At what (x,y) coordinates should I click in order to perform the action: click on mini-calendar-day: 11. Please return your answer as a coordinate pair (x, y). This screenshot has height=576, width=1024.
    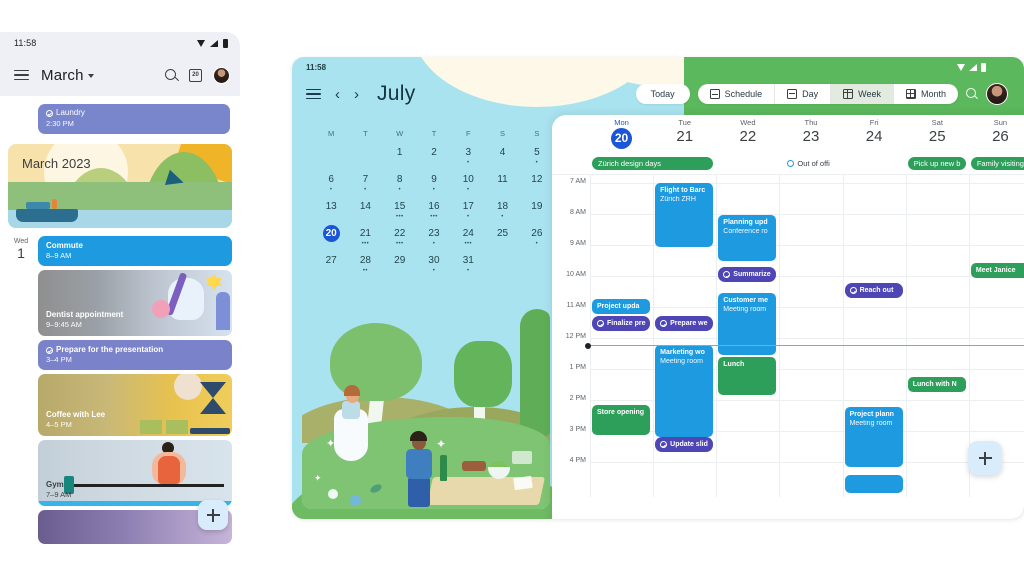
    Looking at the image, I should click on (502, 182).